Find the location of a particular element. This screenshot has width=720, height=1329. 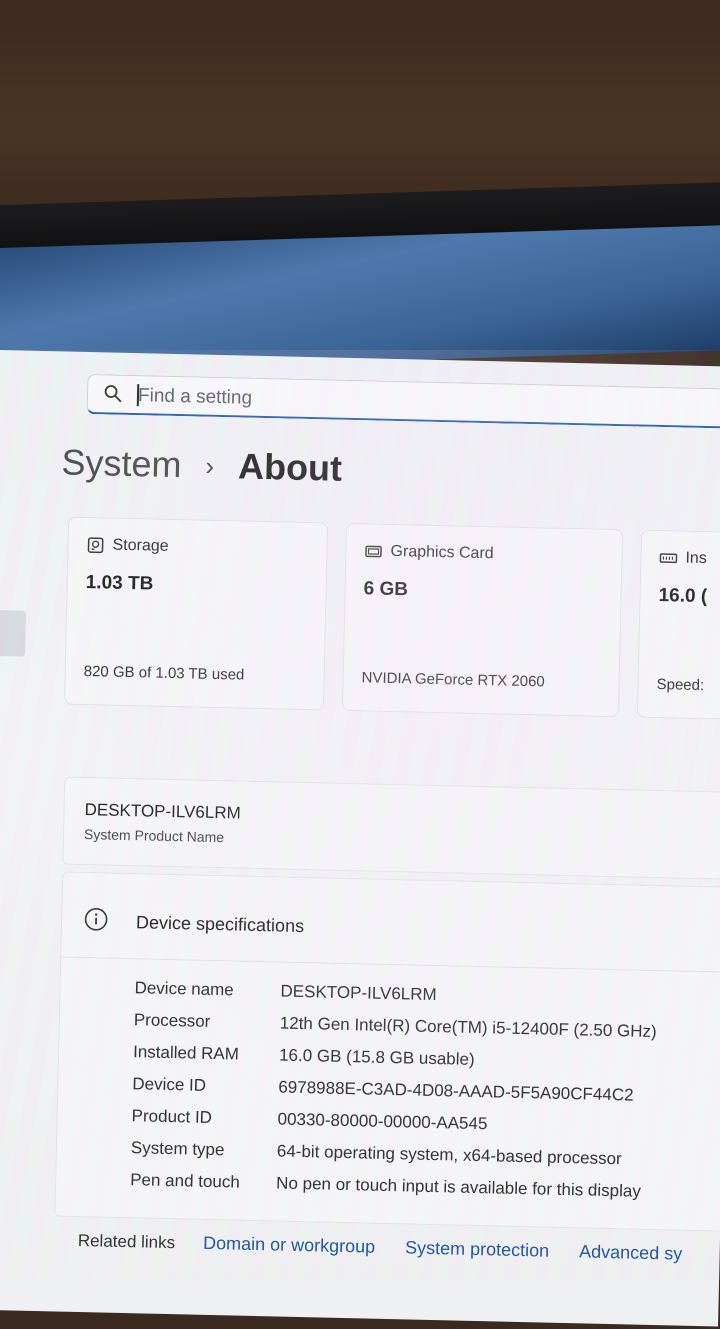

spec-value: 00330-80000-00000-AA545 is located at coordinates (382, 1121).